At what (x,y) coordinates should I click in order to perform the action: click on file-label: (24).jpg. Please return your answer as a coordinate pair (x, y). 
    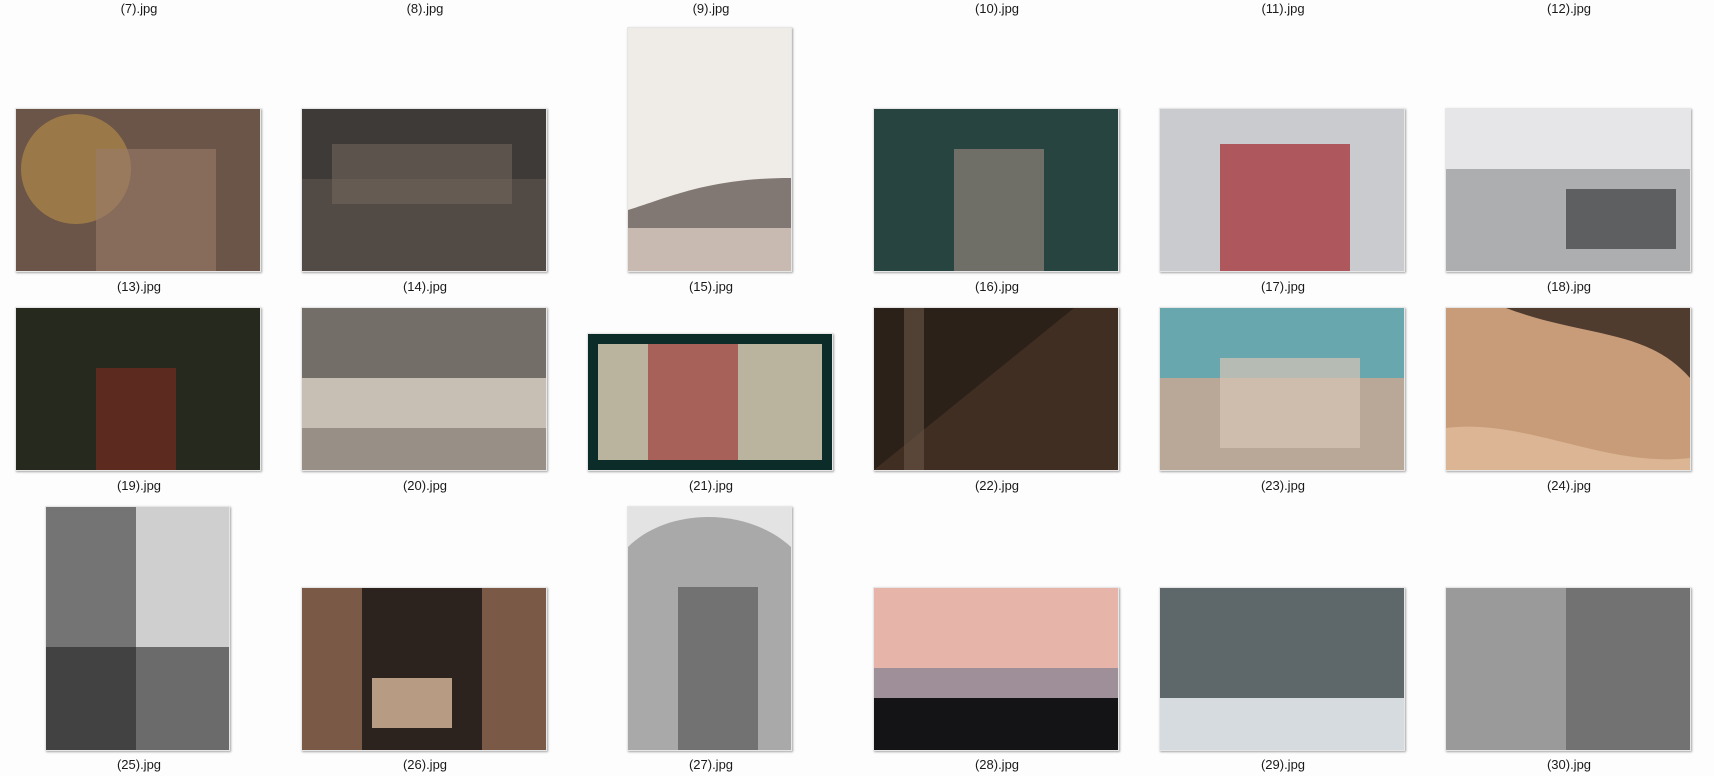
    Looking at the image, I should click on (1569, 485).